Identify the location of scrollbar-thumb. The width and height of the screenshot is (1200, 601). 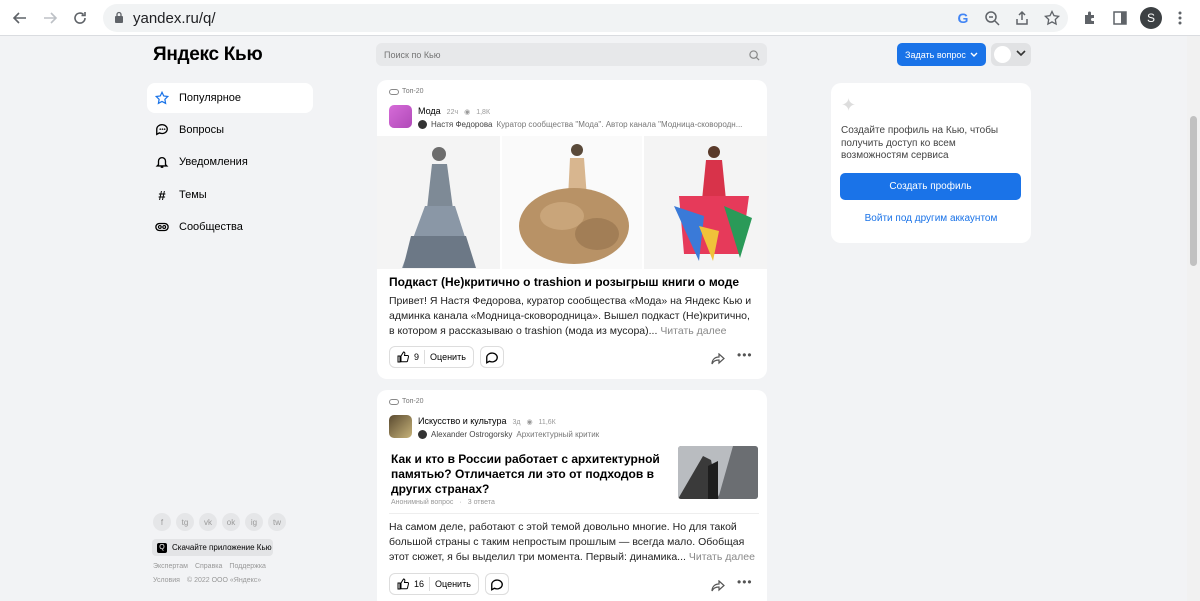
(1193, 191).